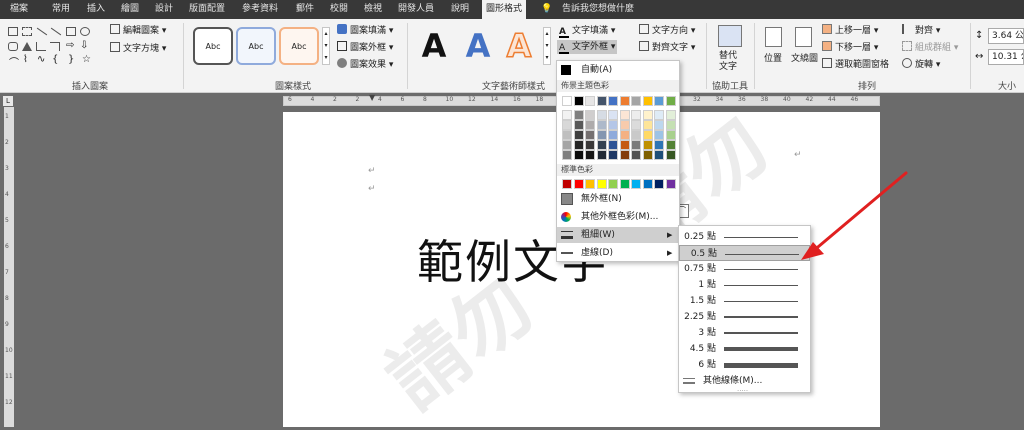 Image resolution: width=1024 pixels, height=430 pixels. What do you see at coordinates (773, 57) in the screenshot?
I see `position-button: 位置` at bounding box center [773, 57].